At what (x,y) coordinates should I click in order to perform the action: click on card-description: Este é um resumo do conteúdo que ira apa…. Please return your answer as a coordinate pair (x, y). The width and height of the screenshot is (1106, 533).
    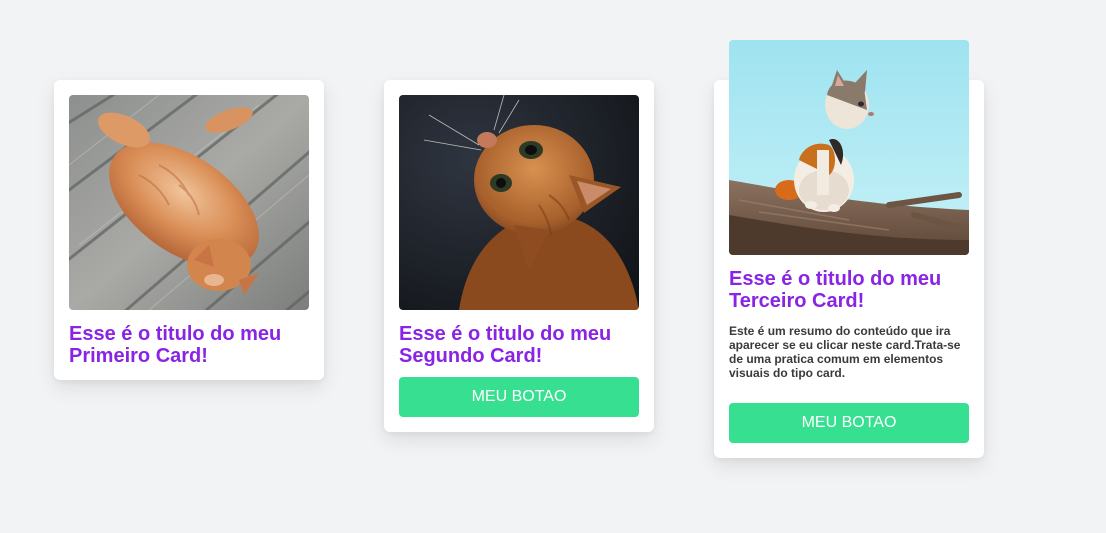
    Looking at the image, I should click on (845, 352).